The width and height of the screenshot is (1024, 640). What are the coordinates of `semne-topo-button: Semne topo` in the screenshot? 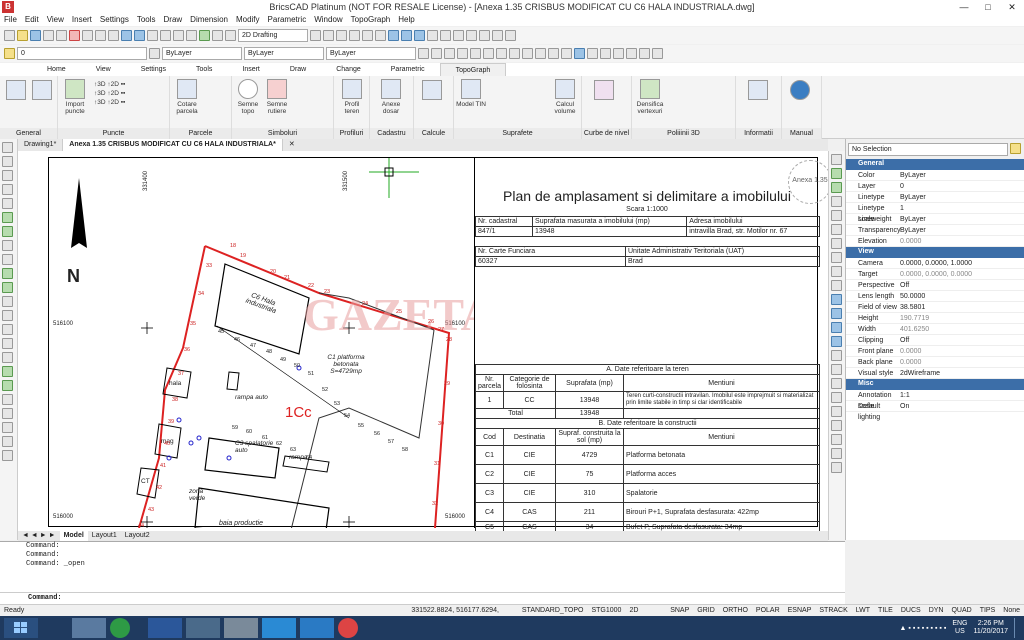 It's located at (248, 97).